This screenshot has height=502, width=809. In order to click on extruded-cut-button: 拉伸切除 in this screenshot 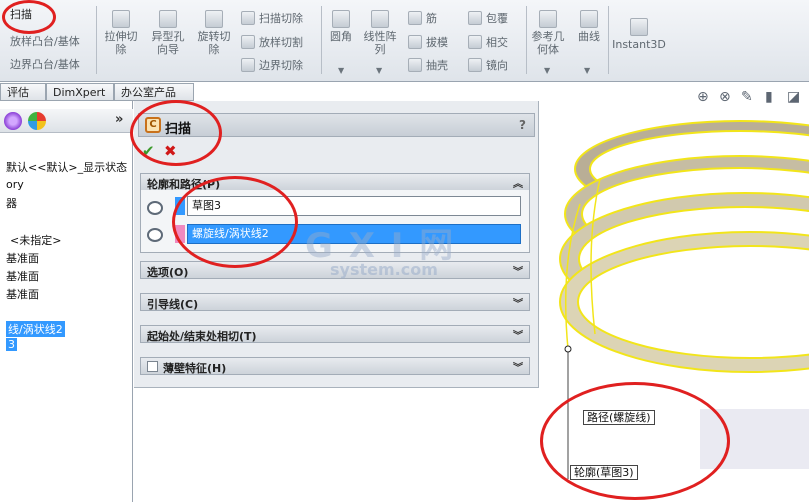, I will do `click(121, 33)`.